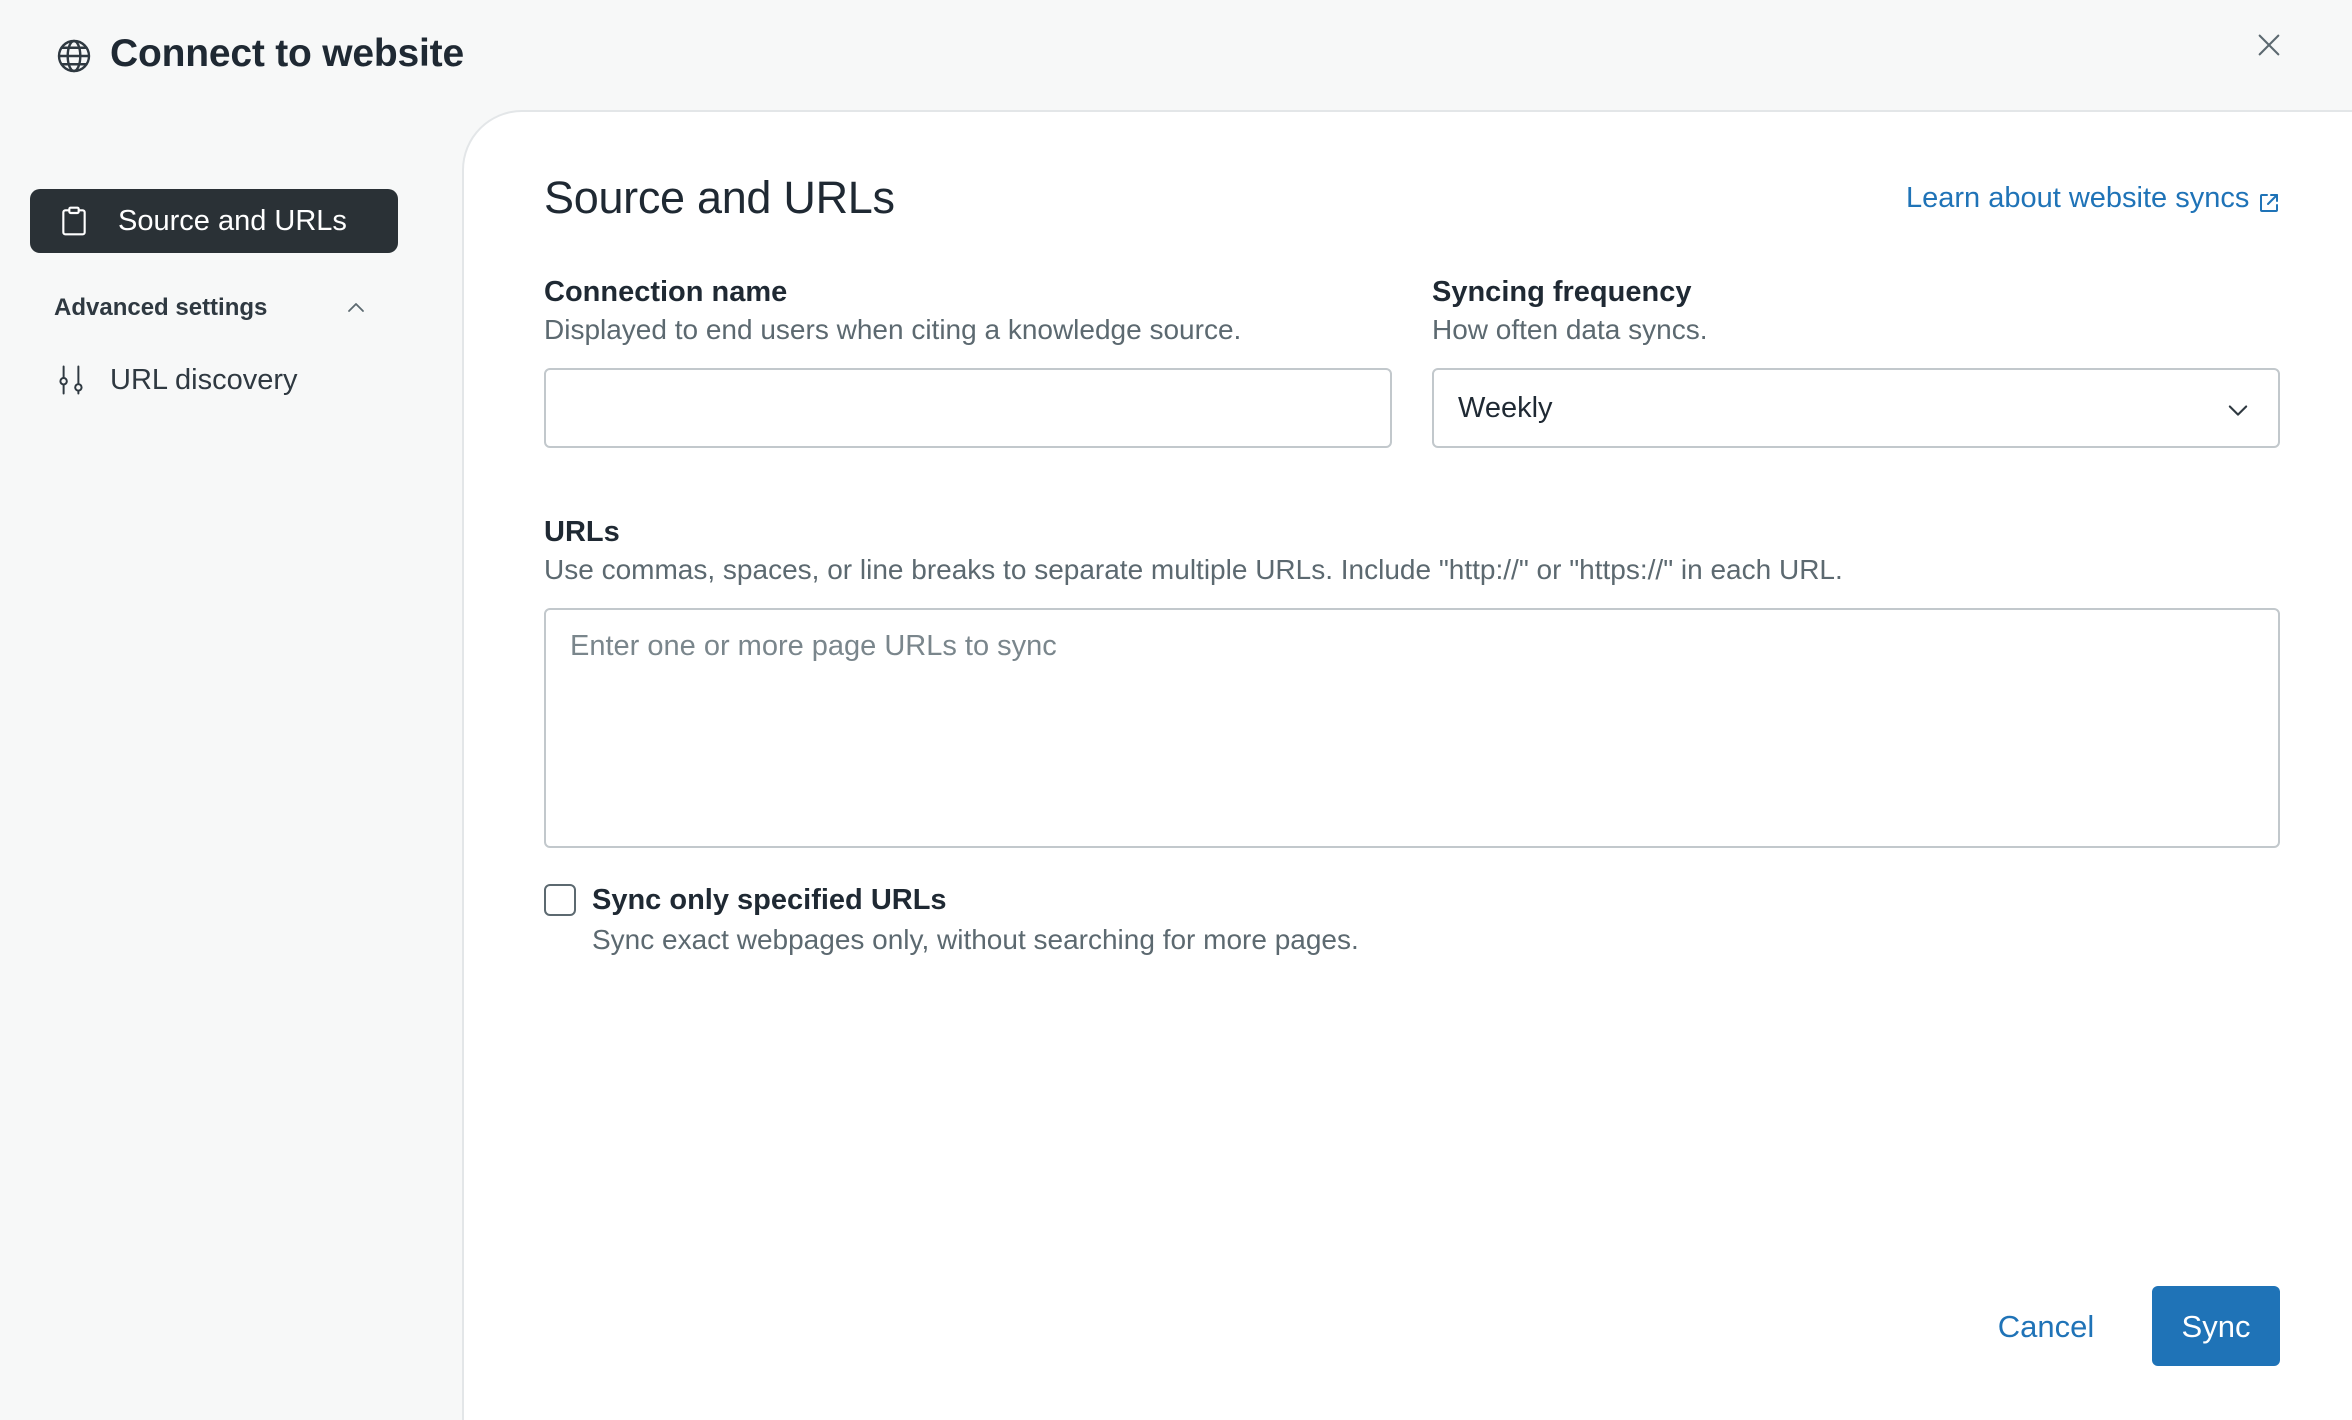  I want to click on select-value: Weekly, so click(1505, 408).